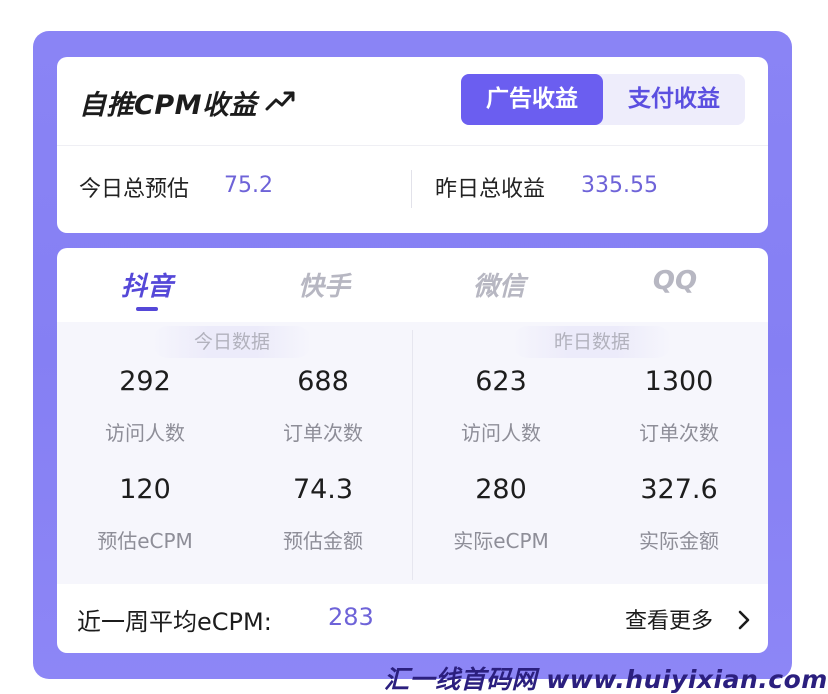 The height and width of the screenshot is (694, 828). I want to click on yesterday-ecpm-value: 280, so click(501, 489).